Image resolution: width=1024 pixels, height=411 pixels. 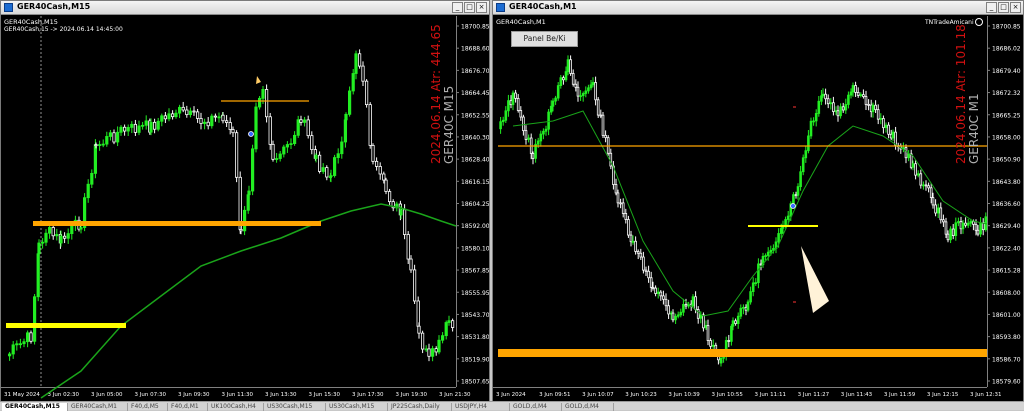 I want to click on left-title-bar: GER40Cash,M15 _ □ ×, so click(x=245, y=8).